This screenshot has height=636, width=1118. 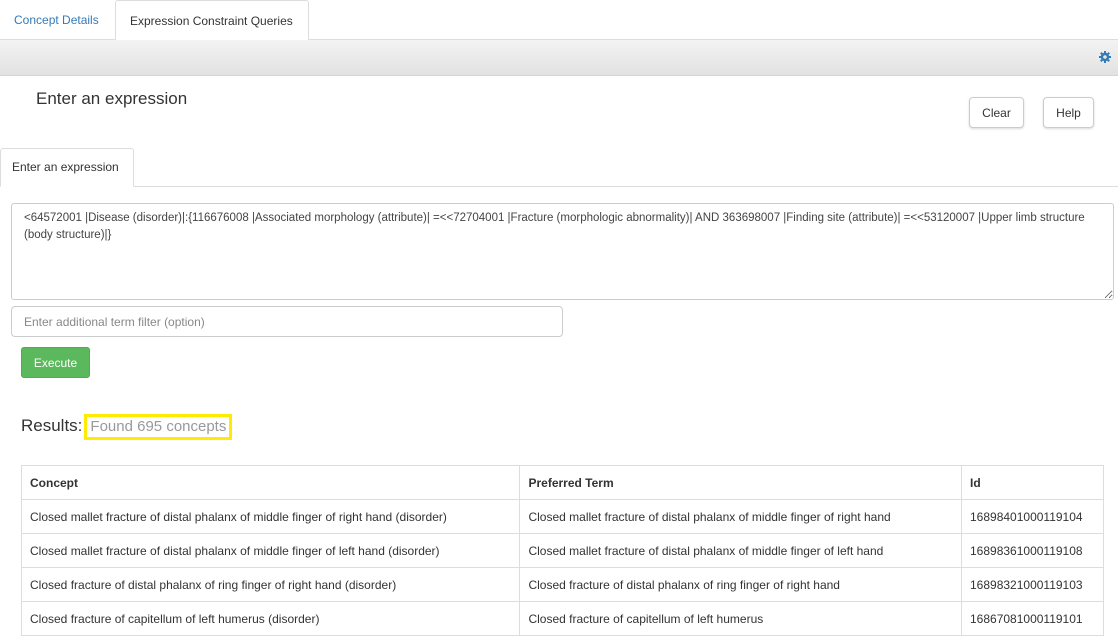 What do you see at coordinates (112, 98) in the screenshot?
I see `page-title: Enter an expression` at bounding box center [112, 98].